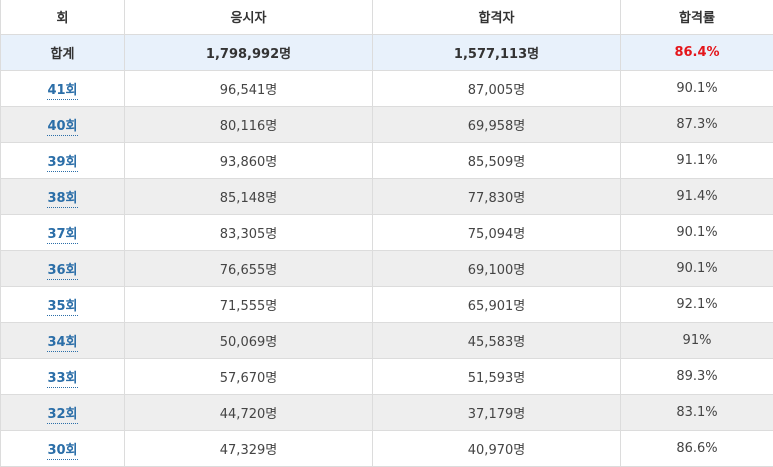 This screenshot has height=467, width=773. I want to click on pass-rate-cell: 91.4%, so click(696, 196).